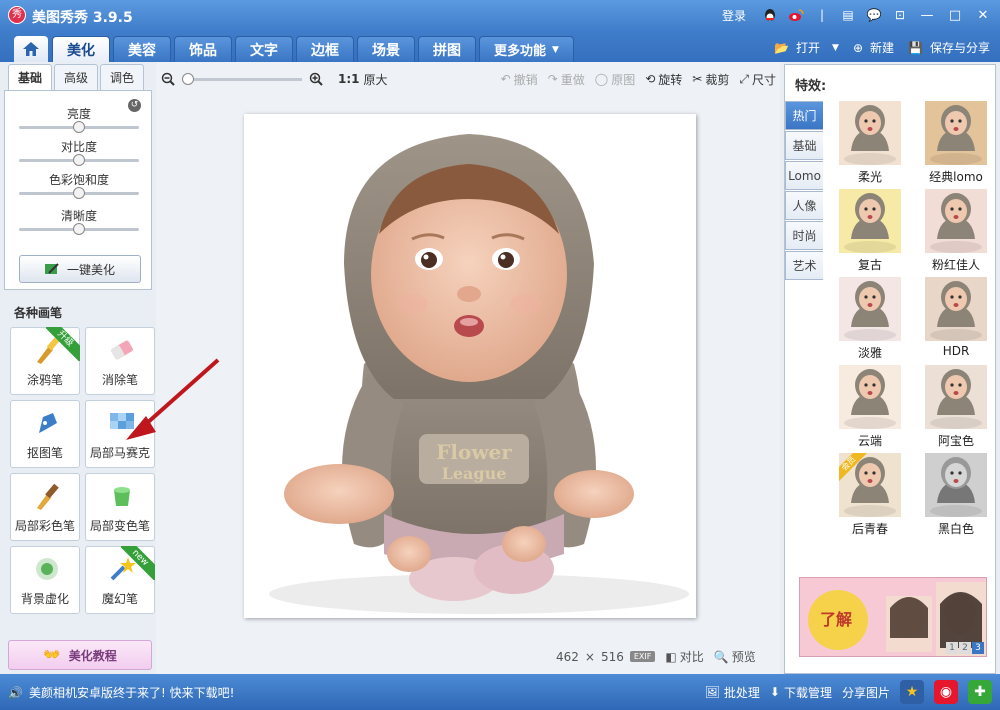 The image size is (1000, 710). I want to click on tab-scene: 场景, so click(386, 49).